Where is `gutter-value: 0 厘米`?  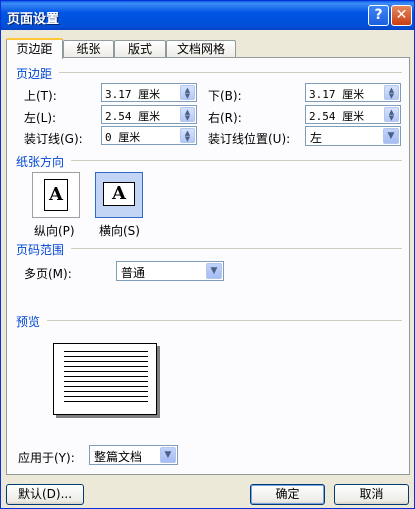
gutter-value: 0 厘米 is located at coordinates (123, 137).